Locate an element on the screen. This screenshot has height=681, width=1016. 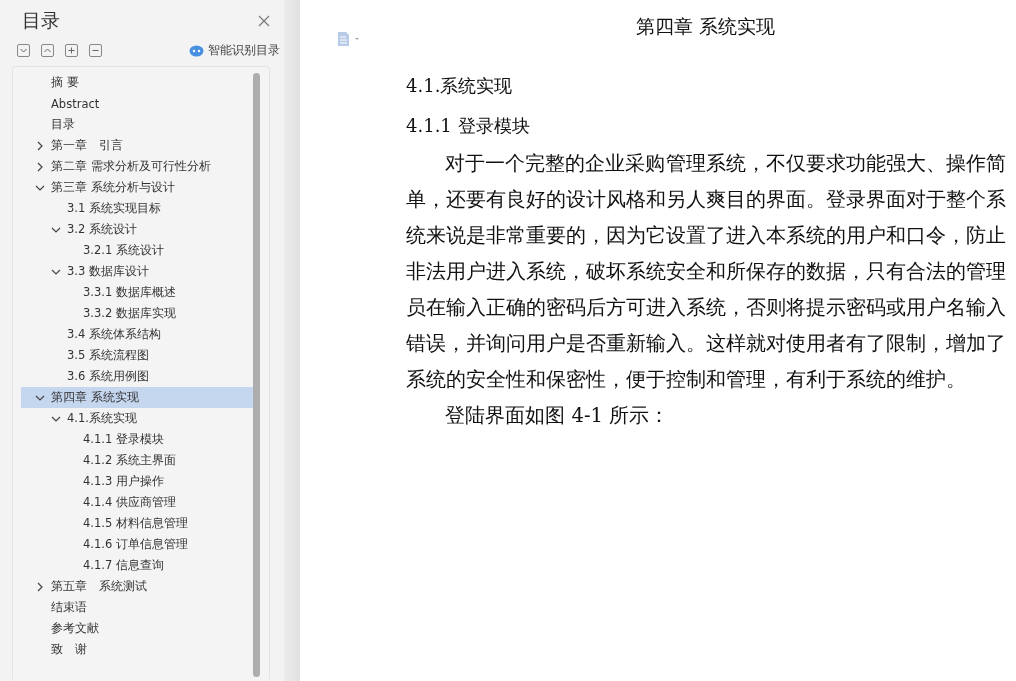
close-icon is located at coordinates (264, 21).